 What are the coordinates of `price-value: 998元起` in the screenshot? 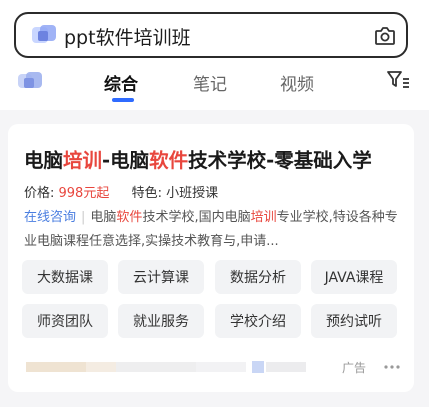 It's located at (84, 193).